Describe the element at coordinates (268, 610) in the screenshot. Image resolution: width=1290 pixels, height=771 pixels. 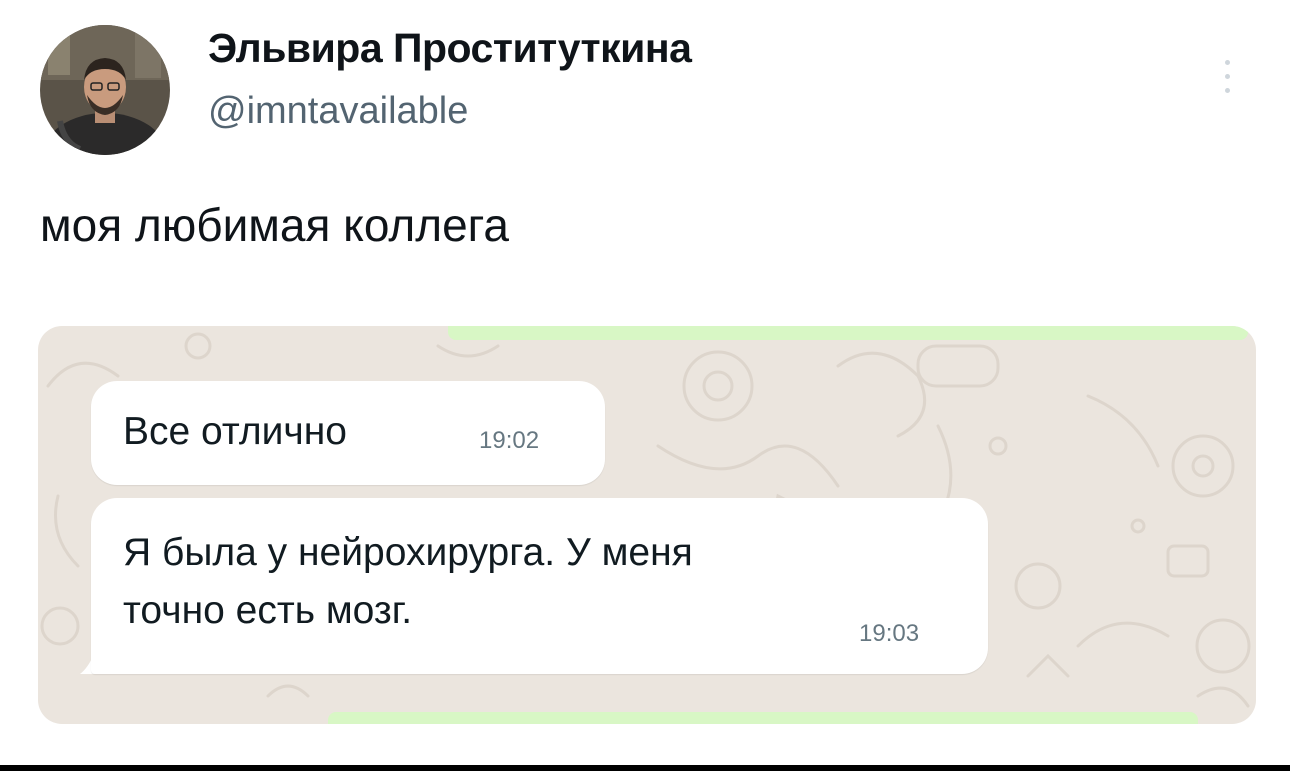
I see `message-line: точно есть мозг.` at that location.